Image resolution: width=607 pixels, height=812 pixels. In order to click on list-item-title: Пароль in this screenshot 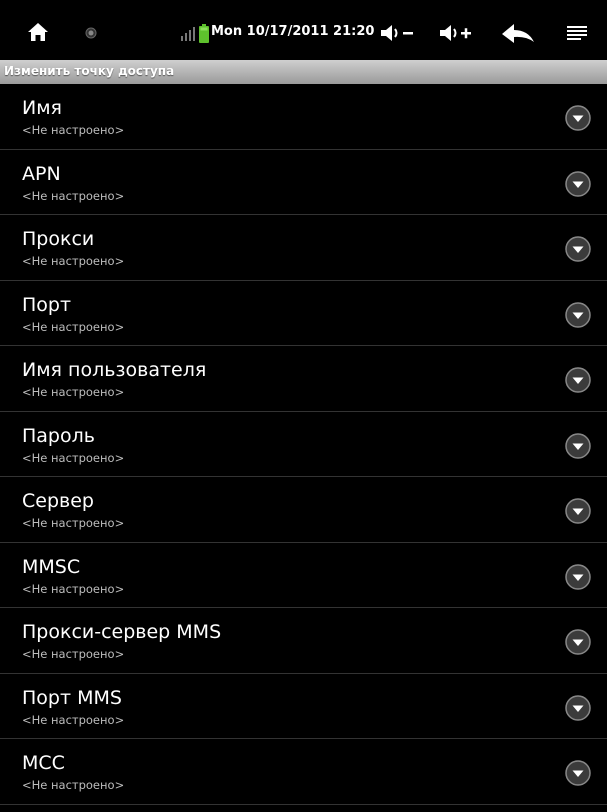, I will do `click(58, 435)`.